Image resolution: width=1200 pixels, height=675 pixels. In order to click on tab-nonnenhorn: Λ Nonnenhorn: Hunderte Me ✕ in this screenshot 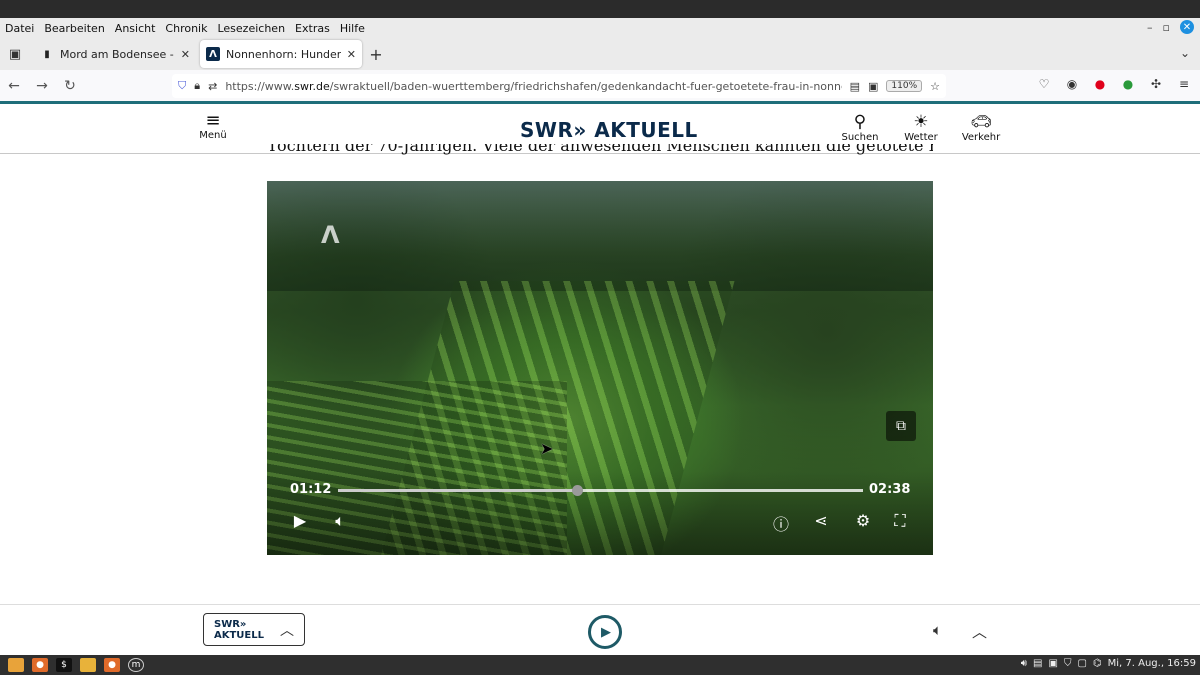, I will do `click(281, 54)`.